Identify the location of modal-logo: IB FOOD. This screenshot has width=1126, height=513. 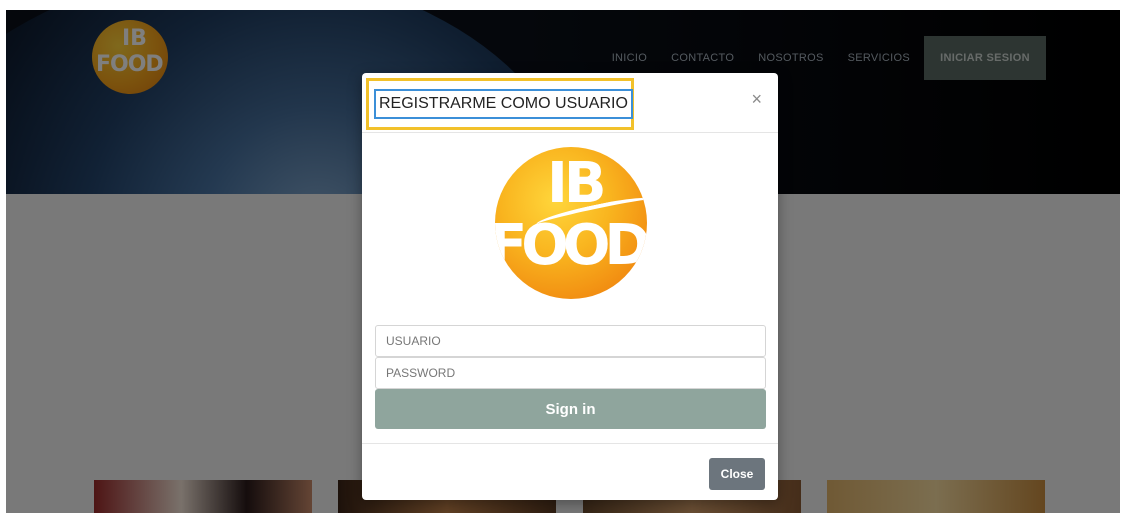
(571, 223).